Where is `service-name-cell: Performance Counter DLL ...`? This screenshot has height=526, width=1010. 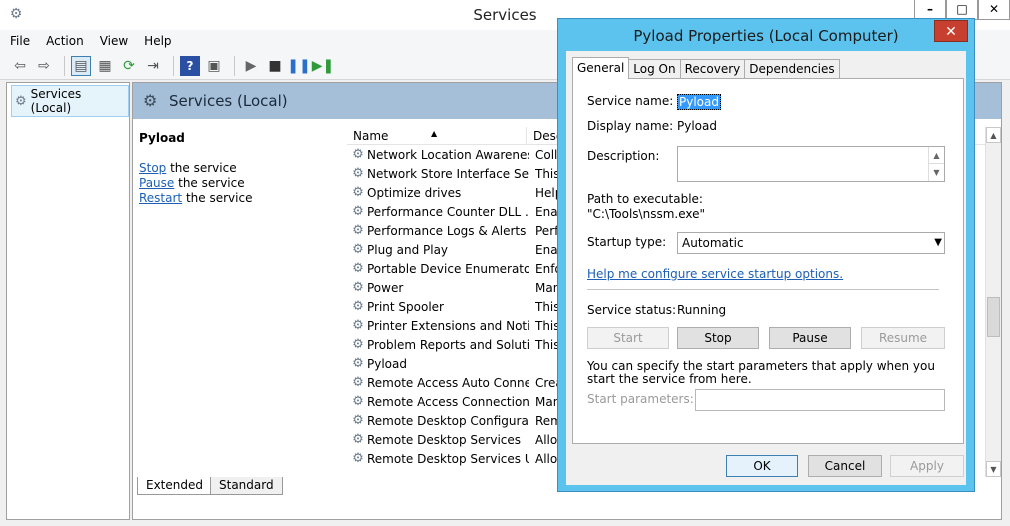 service-name-cell: Performance Counter DLL ... is located at coordinates (448, 211).